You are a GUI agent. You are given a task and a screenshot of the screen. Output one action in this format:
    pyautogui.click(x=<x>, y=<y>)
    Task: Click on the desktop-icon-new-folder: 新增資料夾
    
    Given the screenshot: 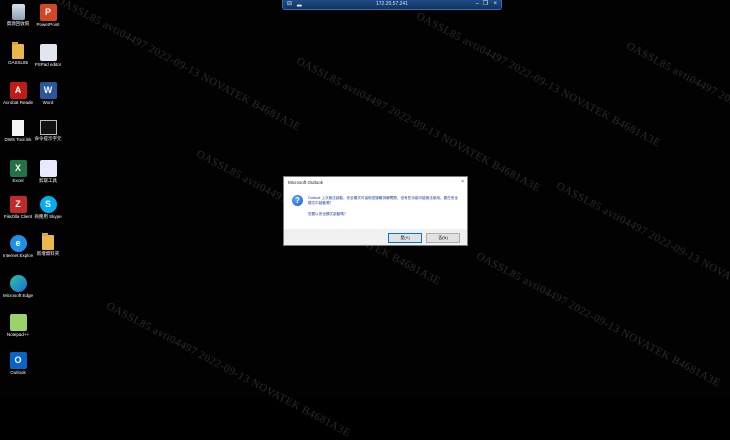 What is the action you would take?
    pyautogui.click(x=48, y=244)
    